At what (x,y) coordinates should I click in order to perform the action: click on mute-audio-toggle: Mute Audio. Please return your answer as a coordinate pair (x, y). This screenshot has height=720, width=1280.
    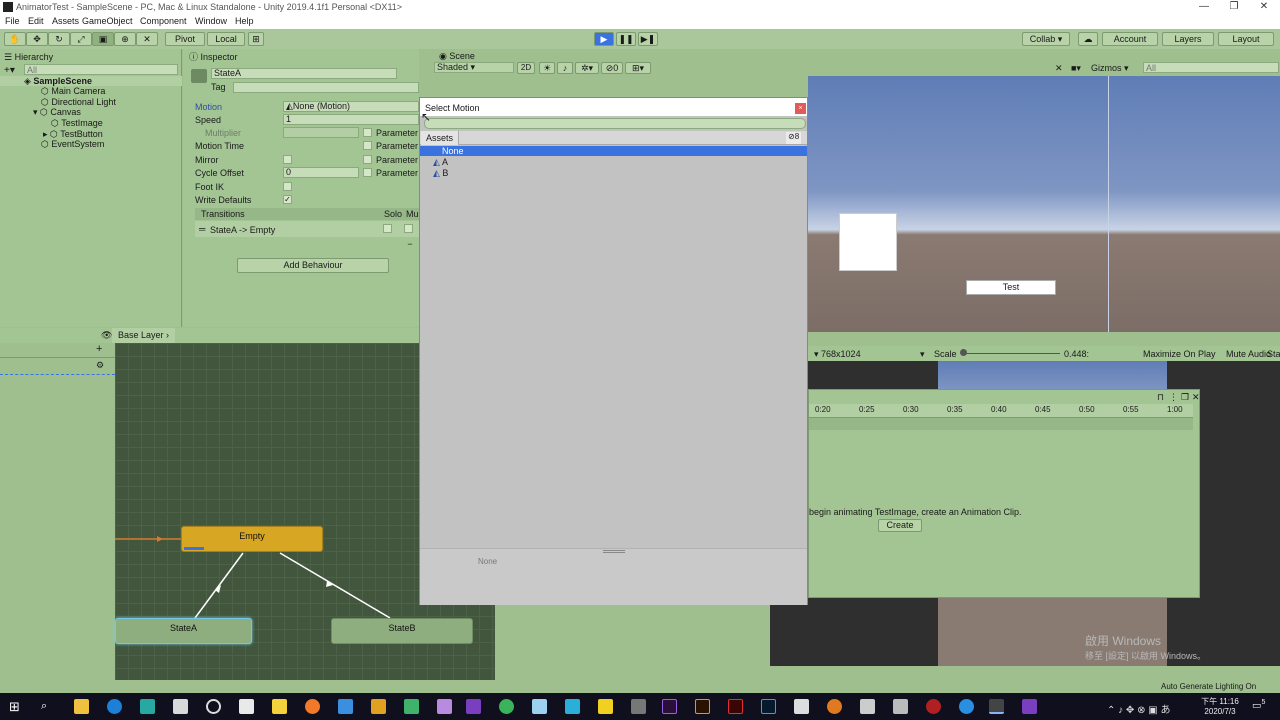
    Looking at the image, I should click on (1248, 354).